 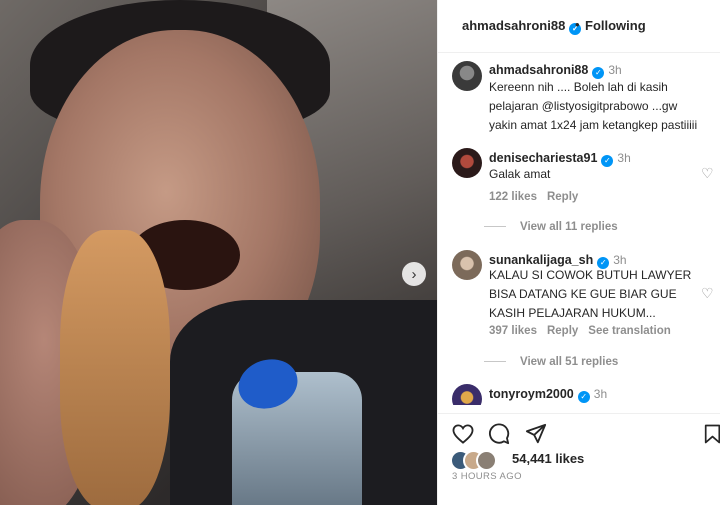 What do you see at coordinates (538, 197) in the screenshot?
I see `comment-meta: 122 likes Reply` at bounding box center [538, 197].